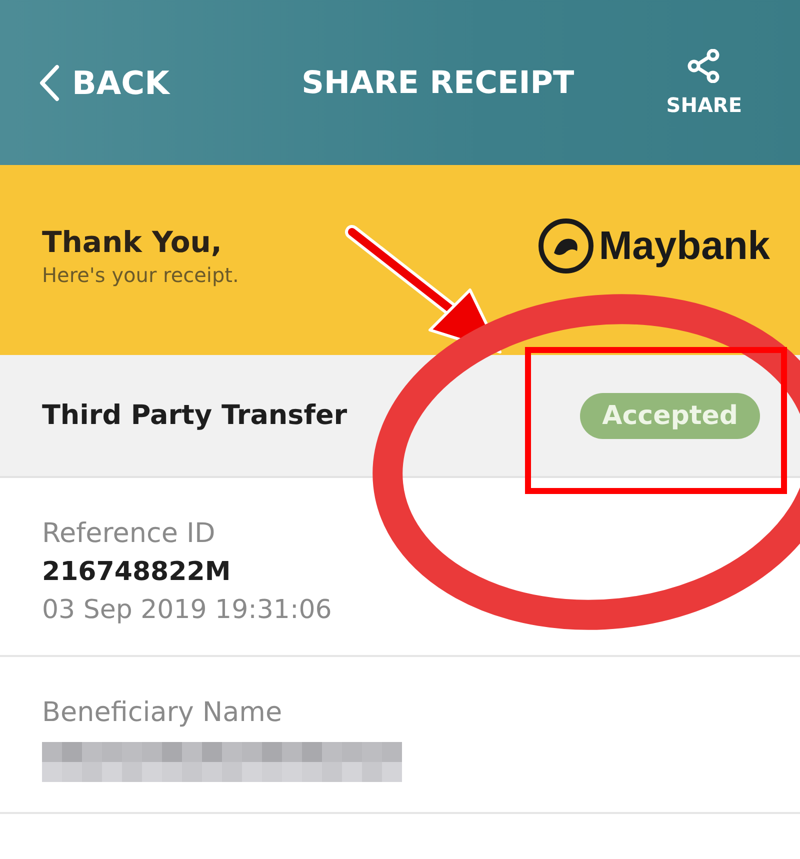 Image resolution: width=800 pixels, height=859 pixels. What do you see at coordinates (684, 246) in the screenshot?
I see `bank-logo-text: Maybank` at bounding box center [684, 246].